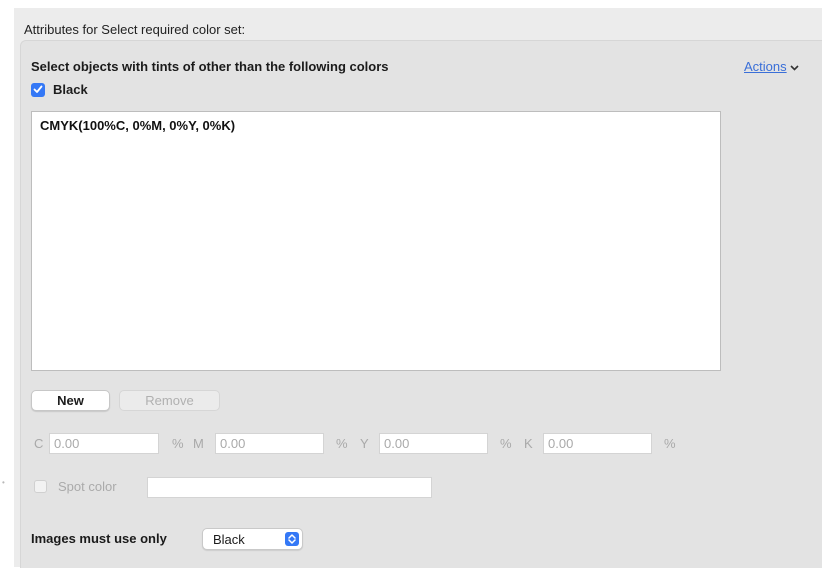  What do you see at coordinates (289, 487) in the screenshot?
I see `spot-color-field` at bounding box center [289, 487].